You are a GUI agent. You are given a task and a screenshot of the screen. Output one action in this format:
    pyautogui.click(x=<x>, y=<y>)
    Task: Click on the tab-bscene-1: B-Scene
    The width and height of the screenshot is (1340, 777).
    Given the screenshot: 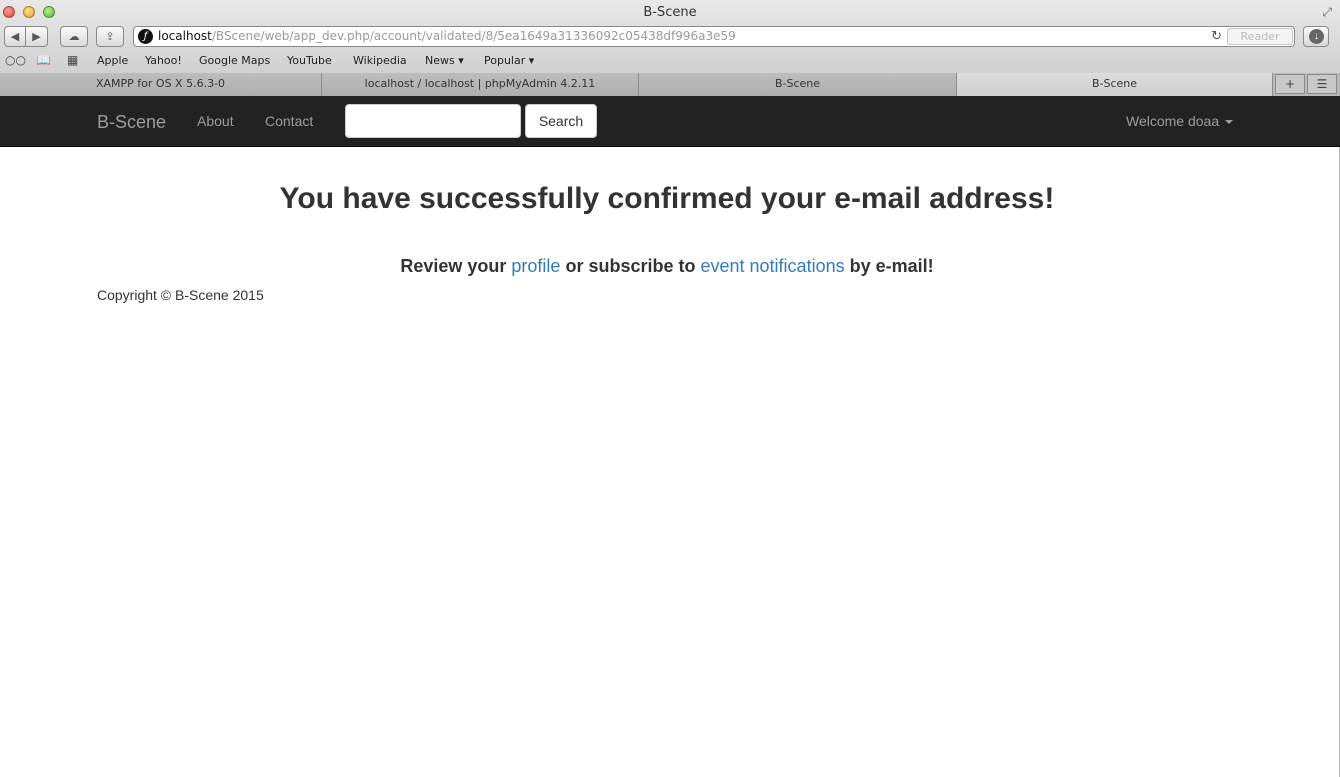 What is the action you would take?
    pyautogui.click(x=798, y=84)
    